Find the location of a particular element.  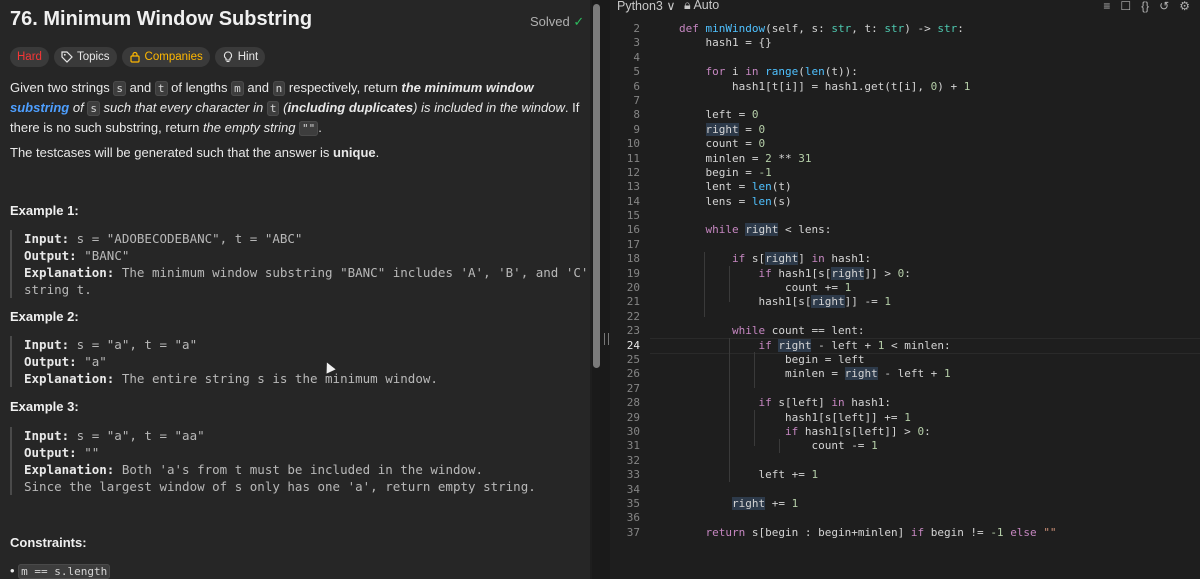

line-number: 8 is located at coordinates (636, 115).